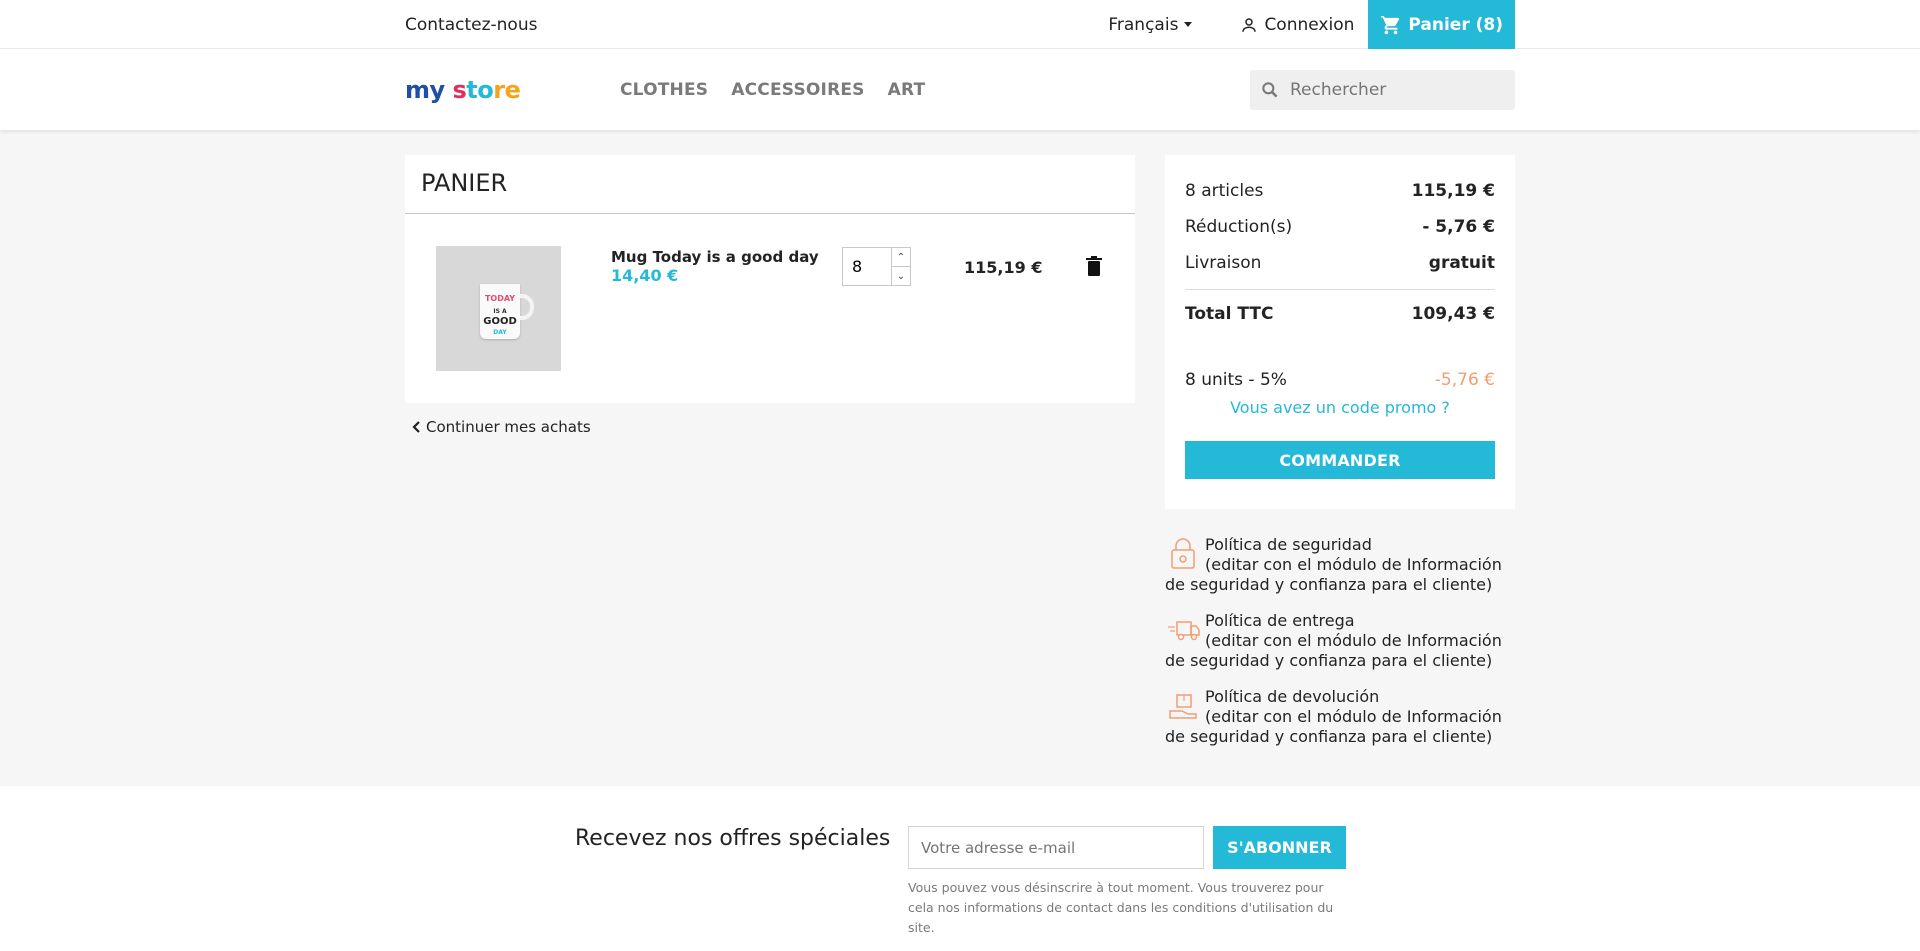 This screenshot has height=951, width=1920. What do you see at coordinates (1464, 380) in the screenshot?
I see `discount-value: -5,76 €` at bounding box center [1464, 380].